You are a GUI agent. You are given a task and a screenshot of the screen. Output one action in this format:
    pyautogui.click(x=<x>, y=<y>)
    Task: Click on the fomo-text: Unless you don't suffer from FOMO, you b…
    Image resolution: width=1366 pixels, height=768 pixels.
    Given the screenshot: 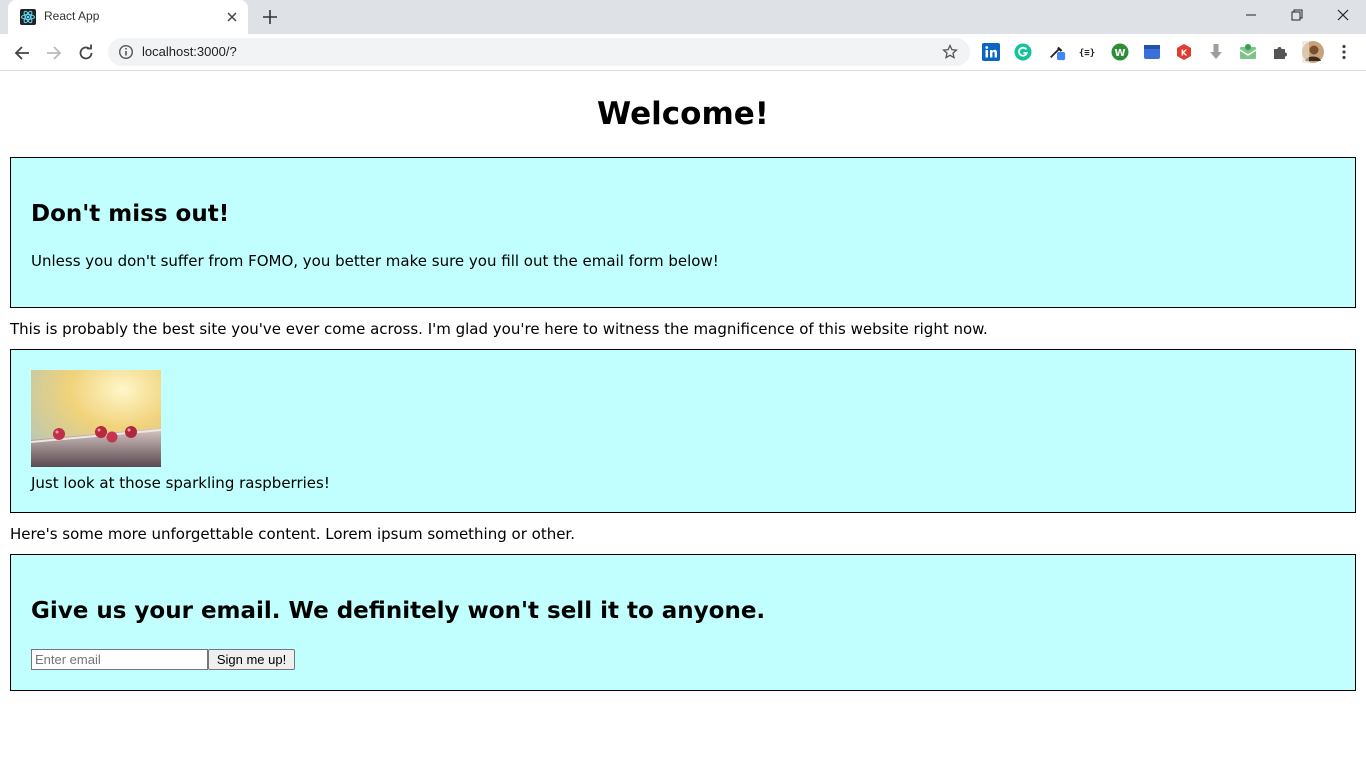 What is the action you would take?
    pyautogui.click(x=375, y=261)
    